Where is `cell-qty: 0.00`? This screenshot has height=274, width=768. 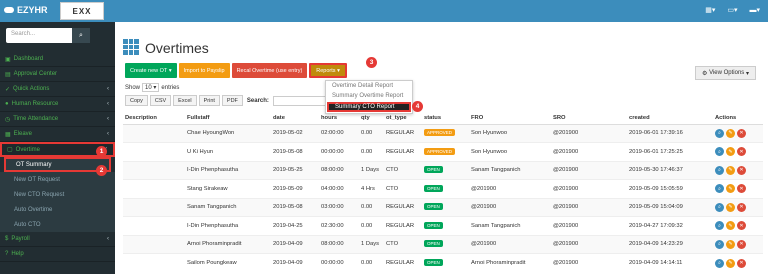 cell-qty: 0.00 is located at coordinates (371, 133).